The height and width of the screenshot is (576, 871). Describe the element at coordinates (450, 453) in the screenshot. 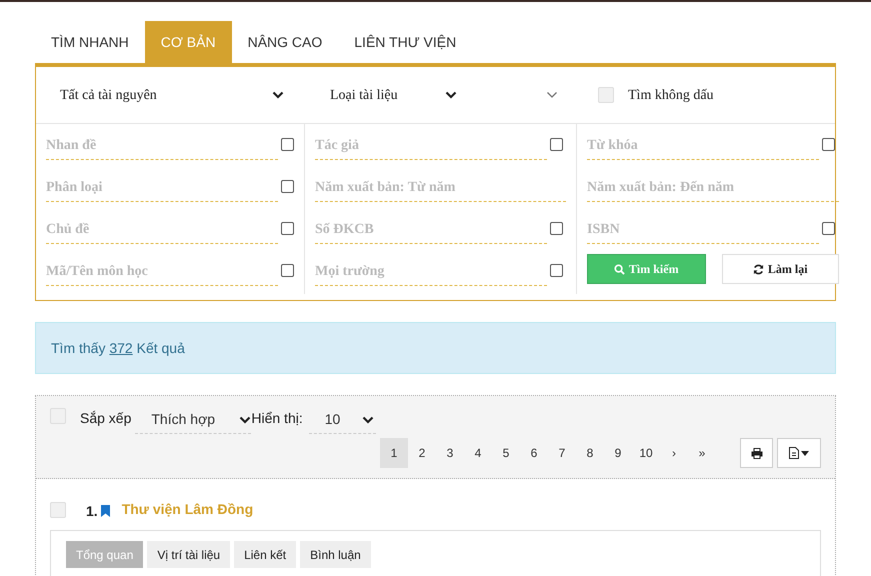

I see `page-link: 3` at that location.